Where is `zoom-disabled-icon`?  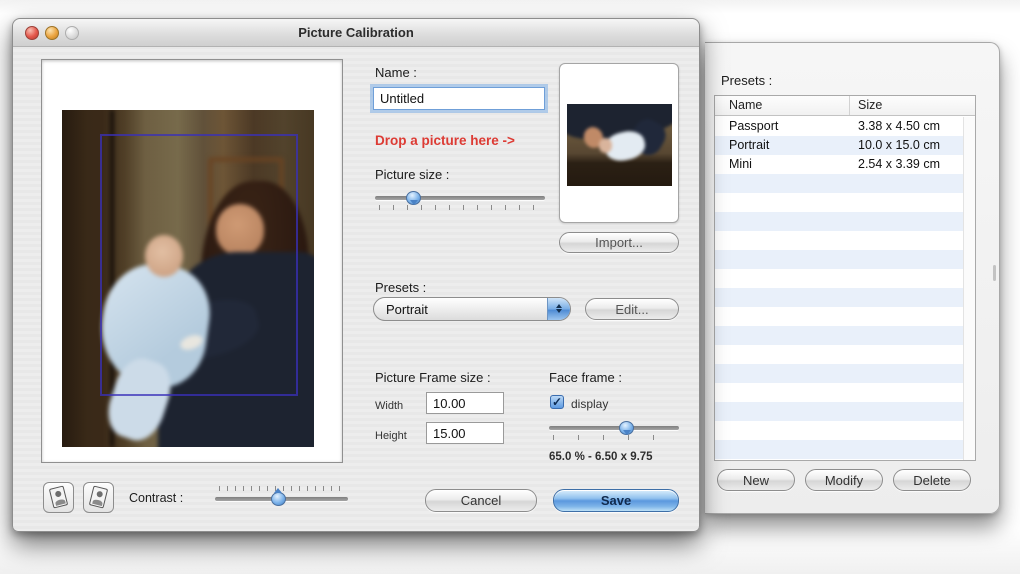 zoom-disabled-icon is located at coordinates (72, 33).